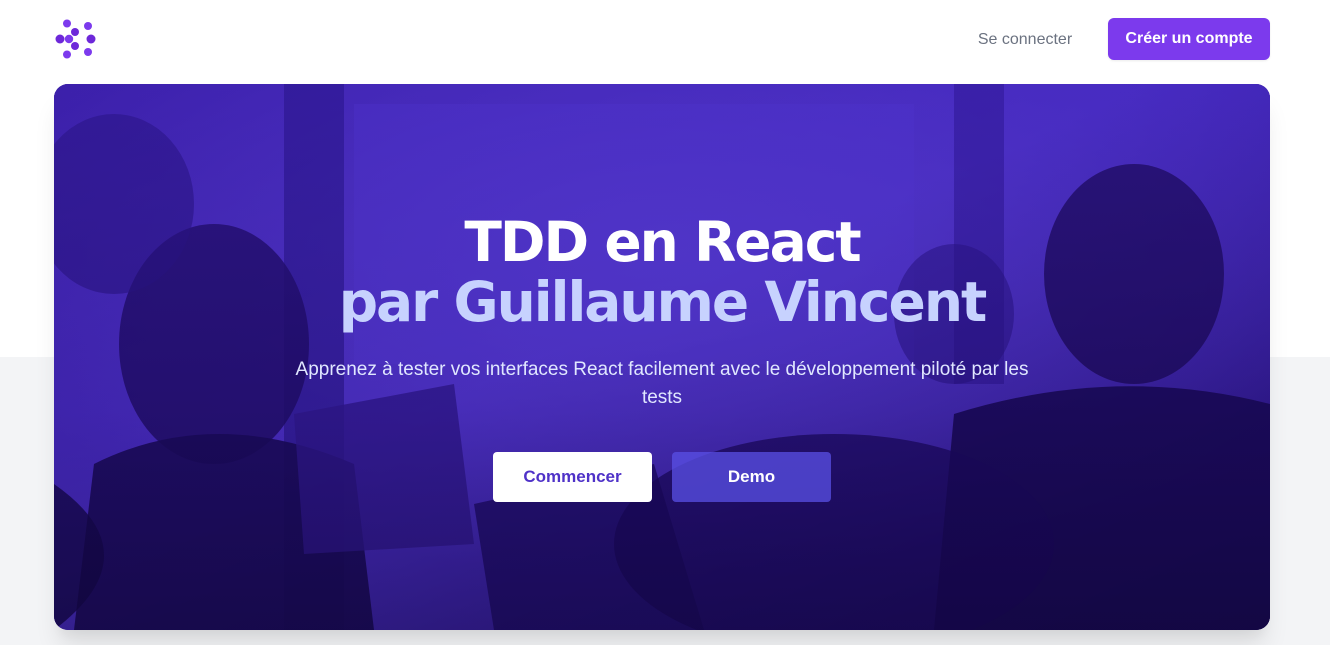  Describe the element at coordinates (1025, 40) in the screenshot. I see `signin-link: Se connecter` at that location.